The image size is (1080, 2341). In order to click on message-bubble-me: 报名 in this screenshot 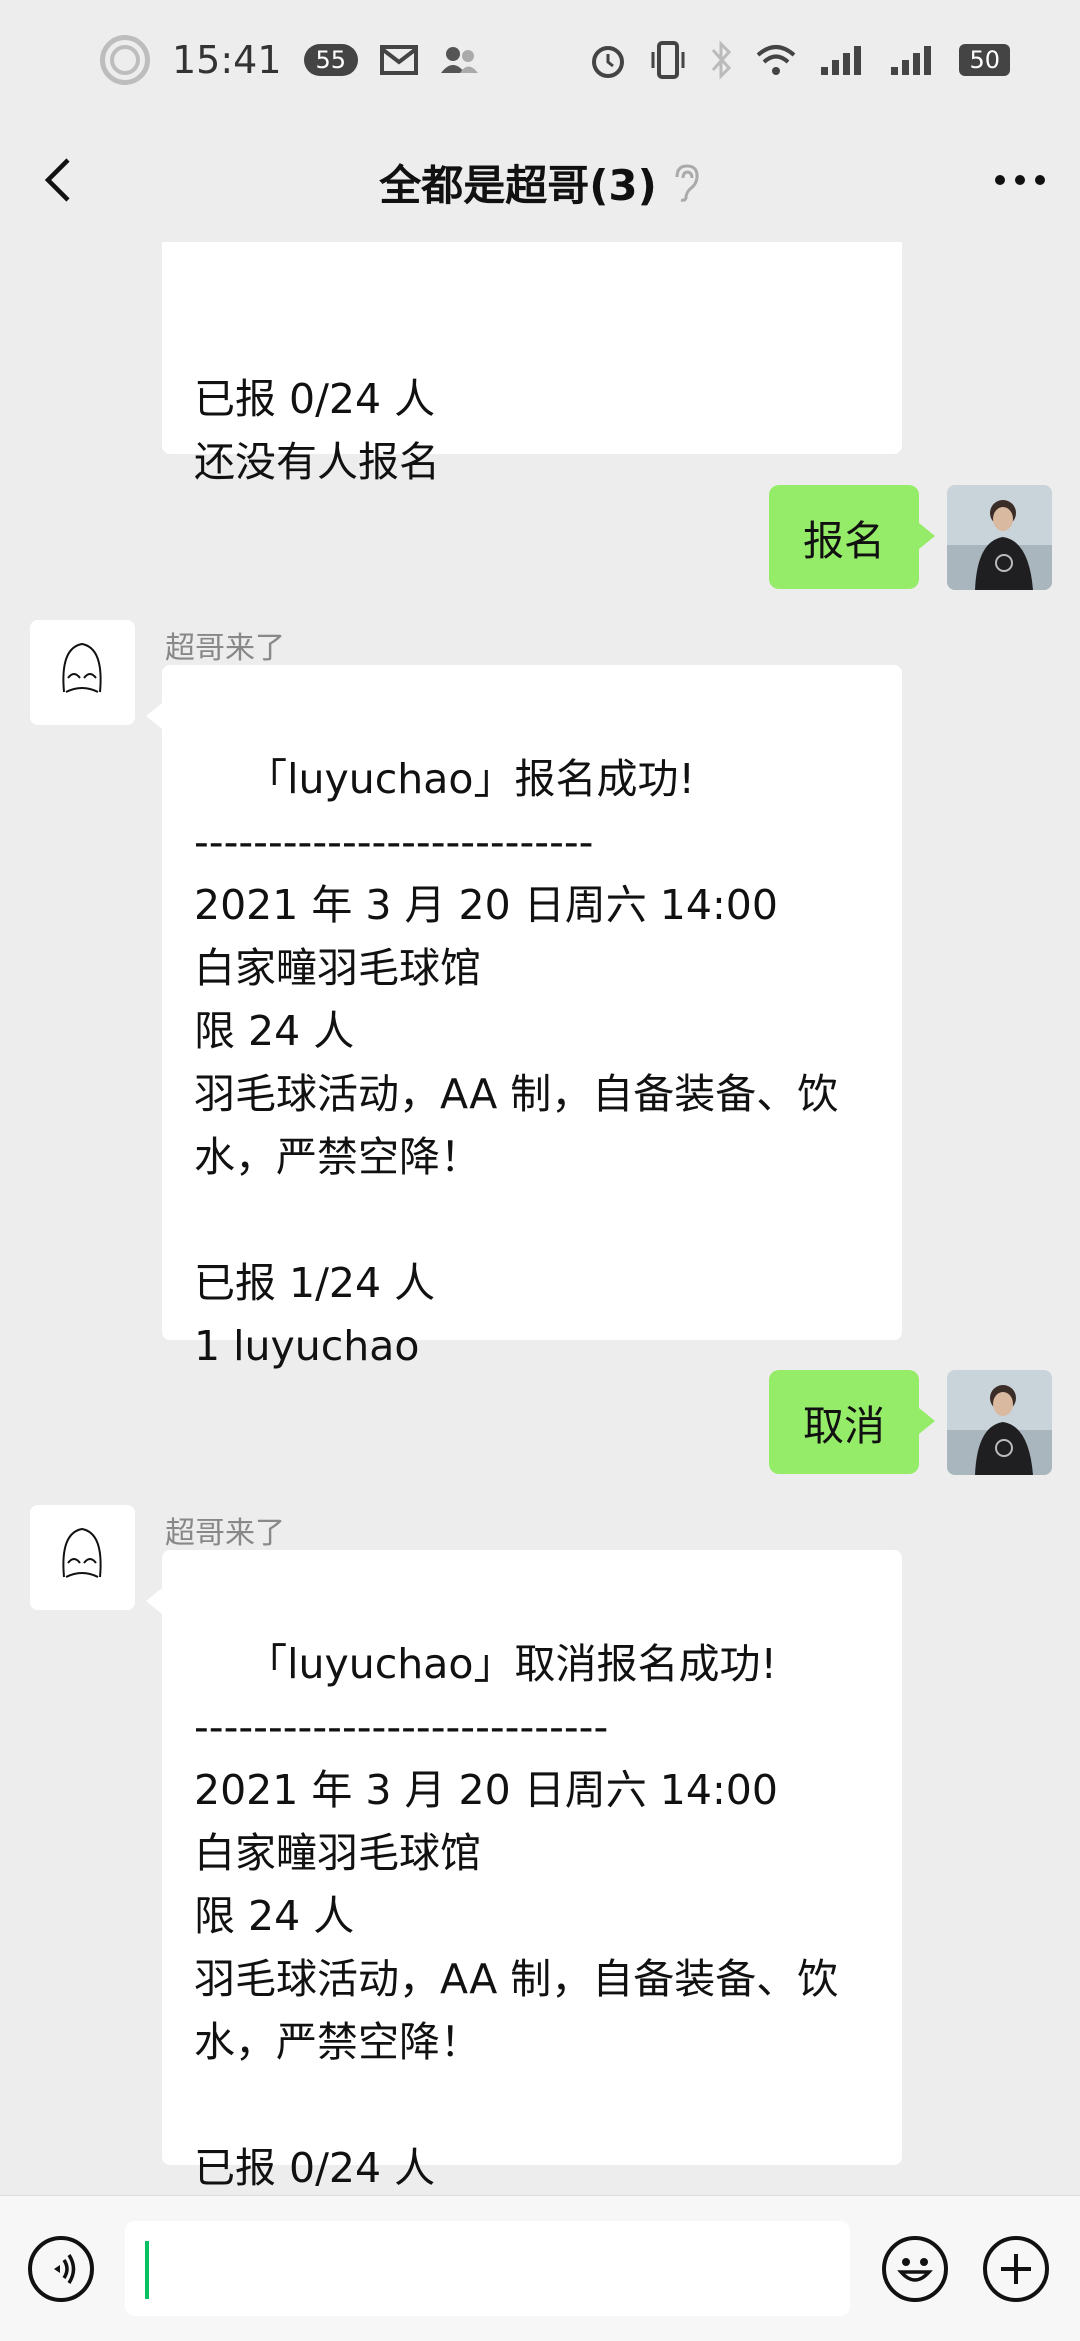, I will do `click(852, 537)`.